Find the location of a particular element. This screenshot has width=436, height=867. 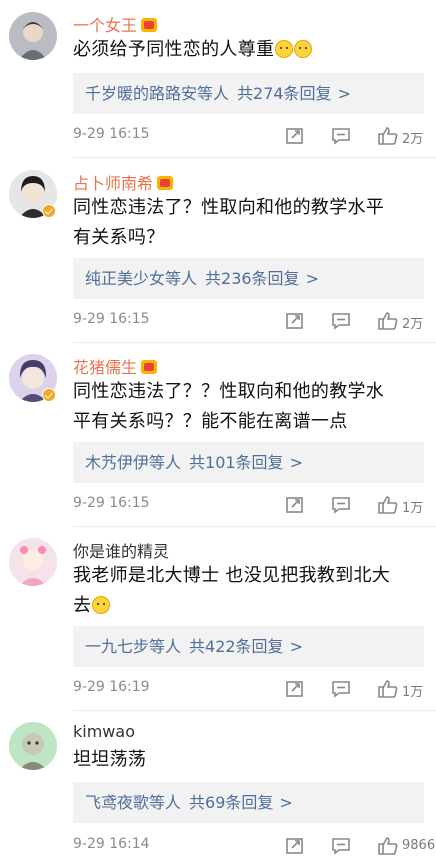

username: kimwao is located at coordinates (104, 731).